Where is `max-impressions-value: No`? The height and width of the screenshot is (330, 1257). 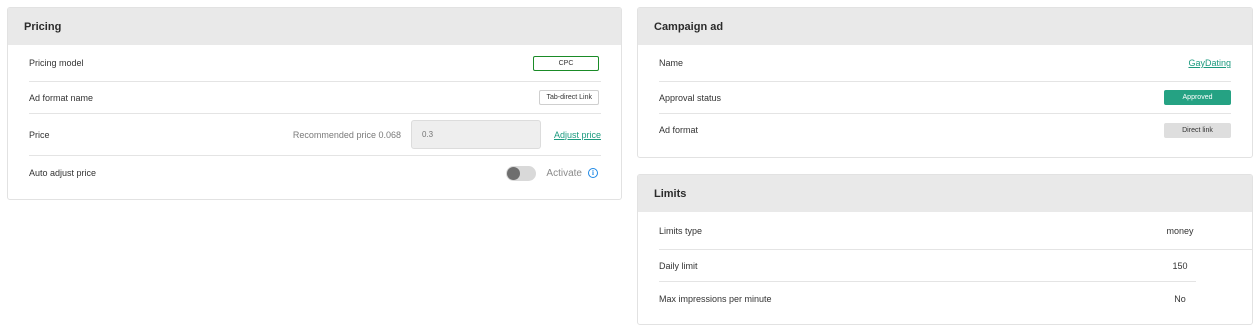 max-impressions-value: No is located at coordinates (1180, 299).